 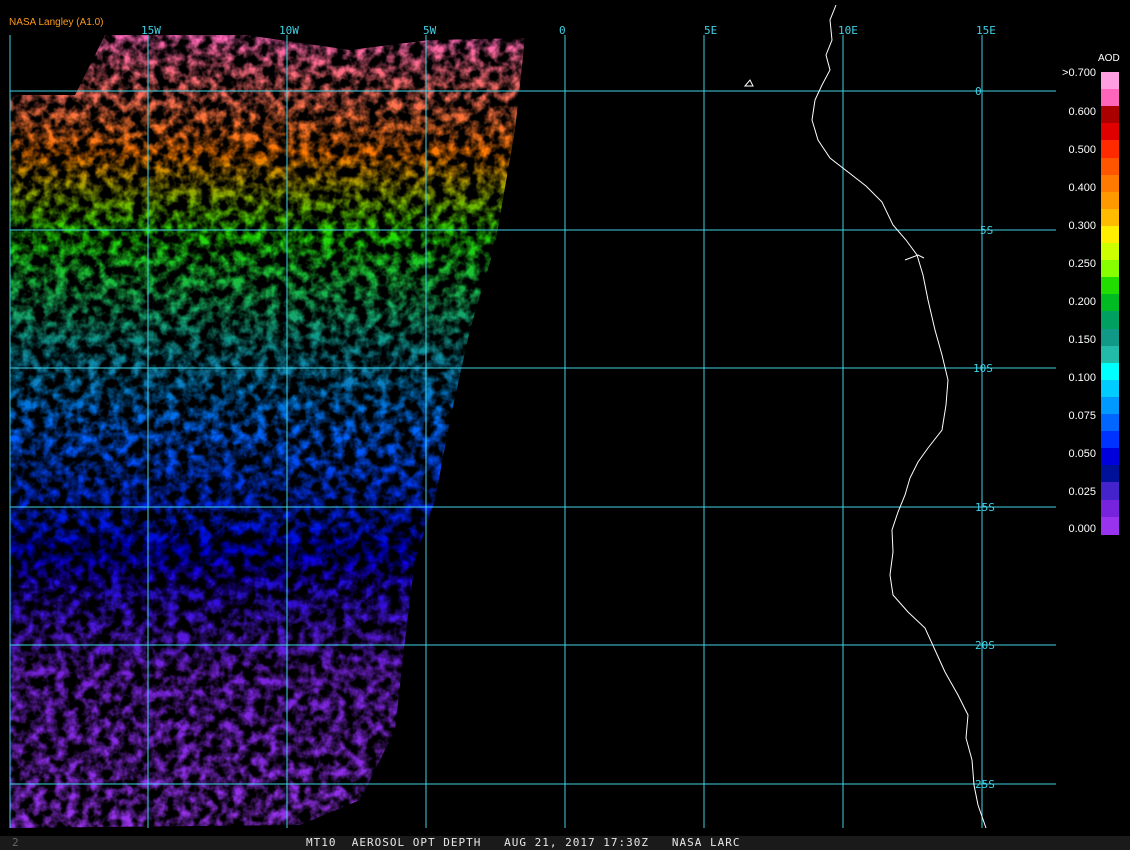 What do you see at coordinates (986, 230) in the screenshot?
I see `lat-label: 5S` at bounding box center [986, 230].